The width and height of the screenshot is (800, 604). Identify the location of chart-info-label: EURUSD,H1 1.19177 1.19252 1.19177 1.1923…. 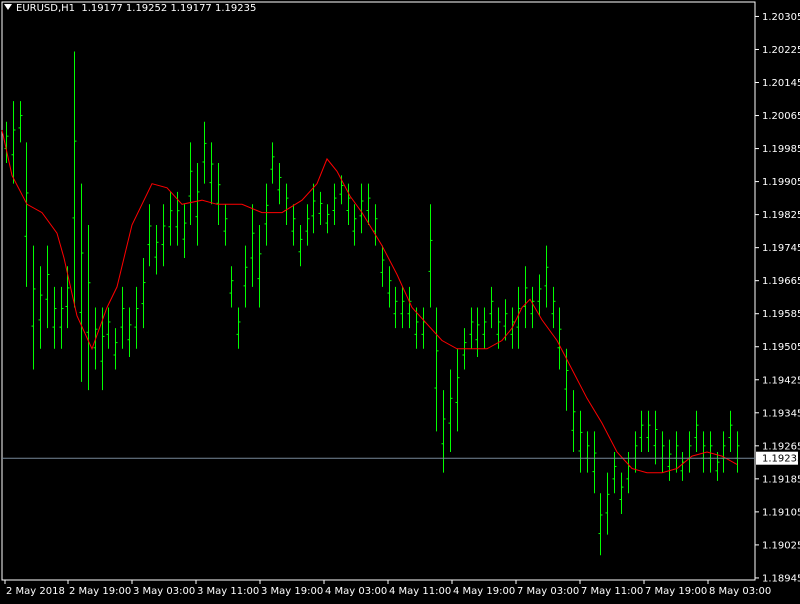
(130, 8).